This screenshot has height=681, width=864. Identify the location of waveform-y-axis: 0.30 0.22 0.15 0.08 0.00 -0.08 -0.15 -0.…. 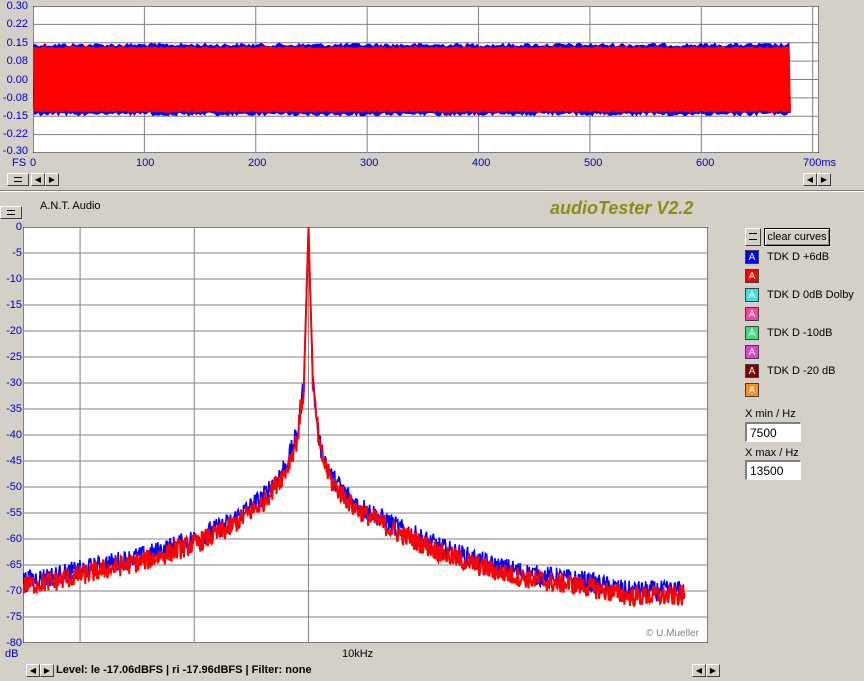
(16, 80).